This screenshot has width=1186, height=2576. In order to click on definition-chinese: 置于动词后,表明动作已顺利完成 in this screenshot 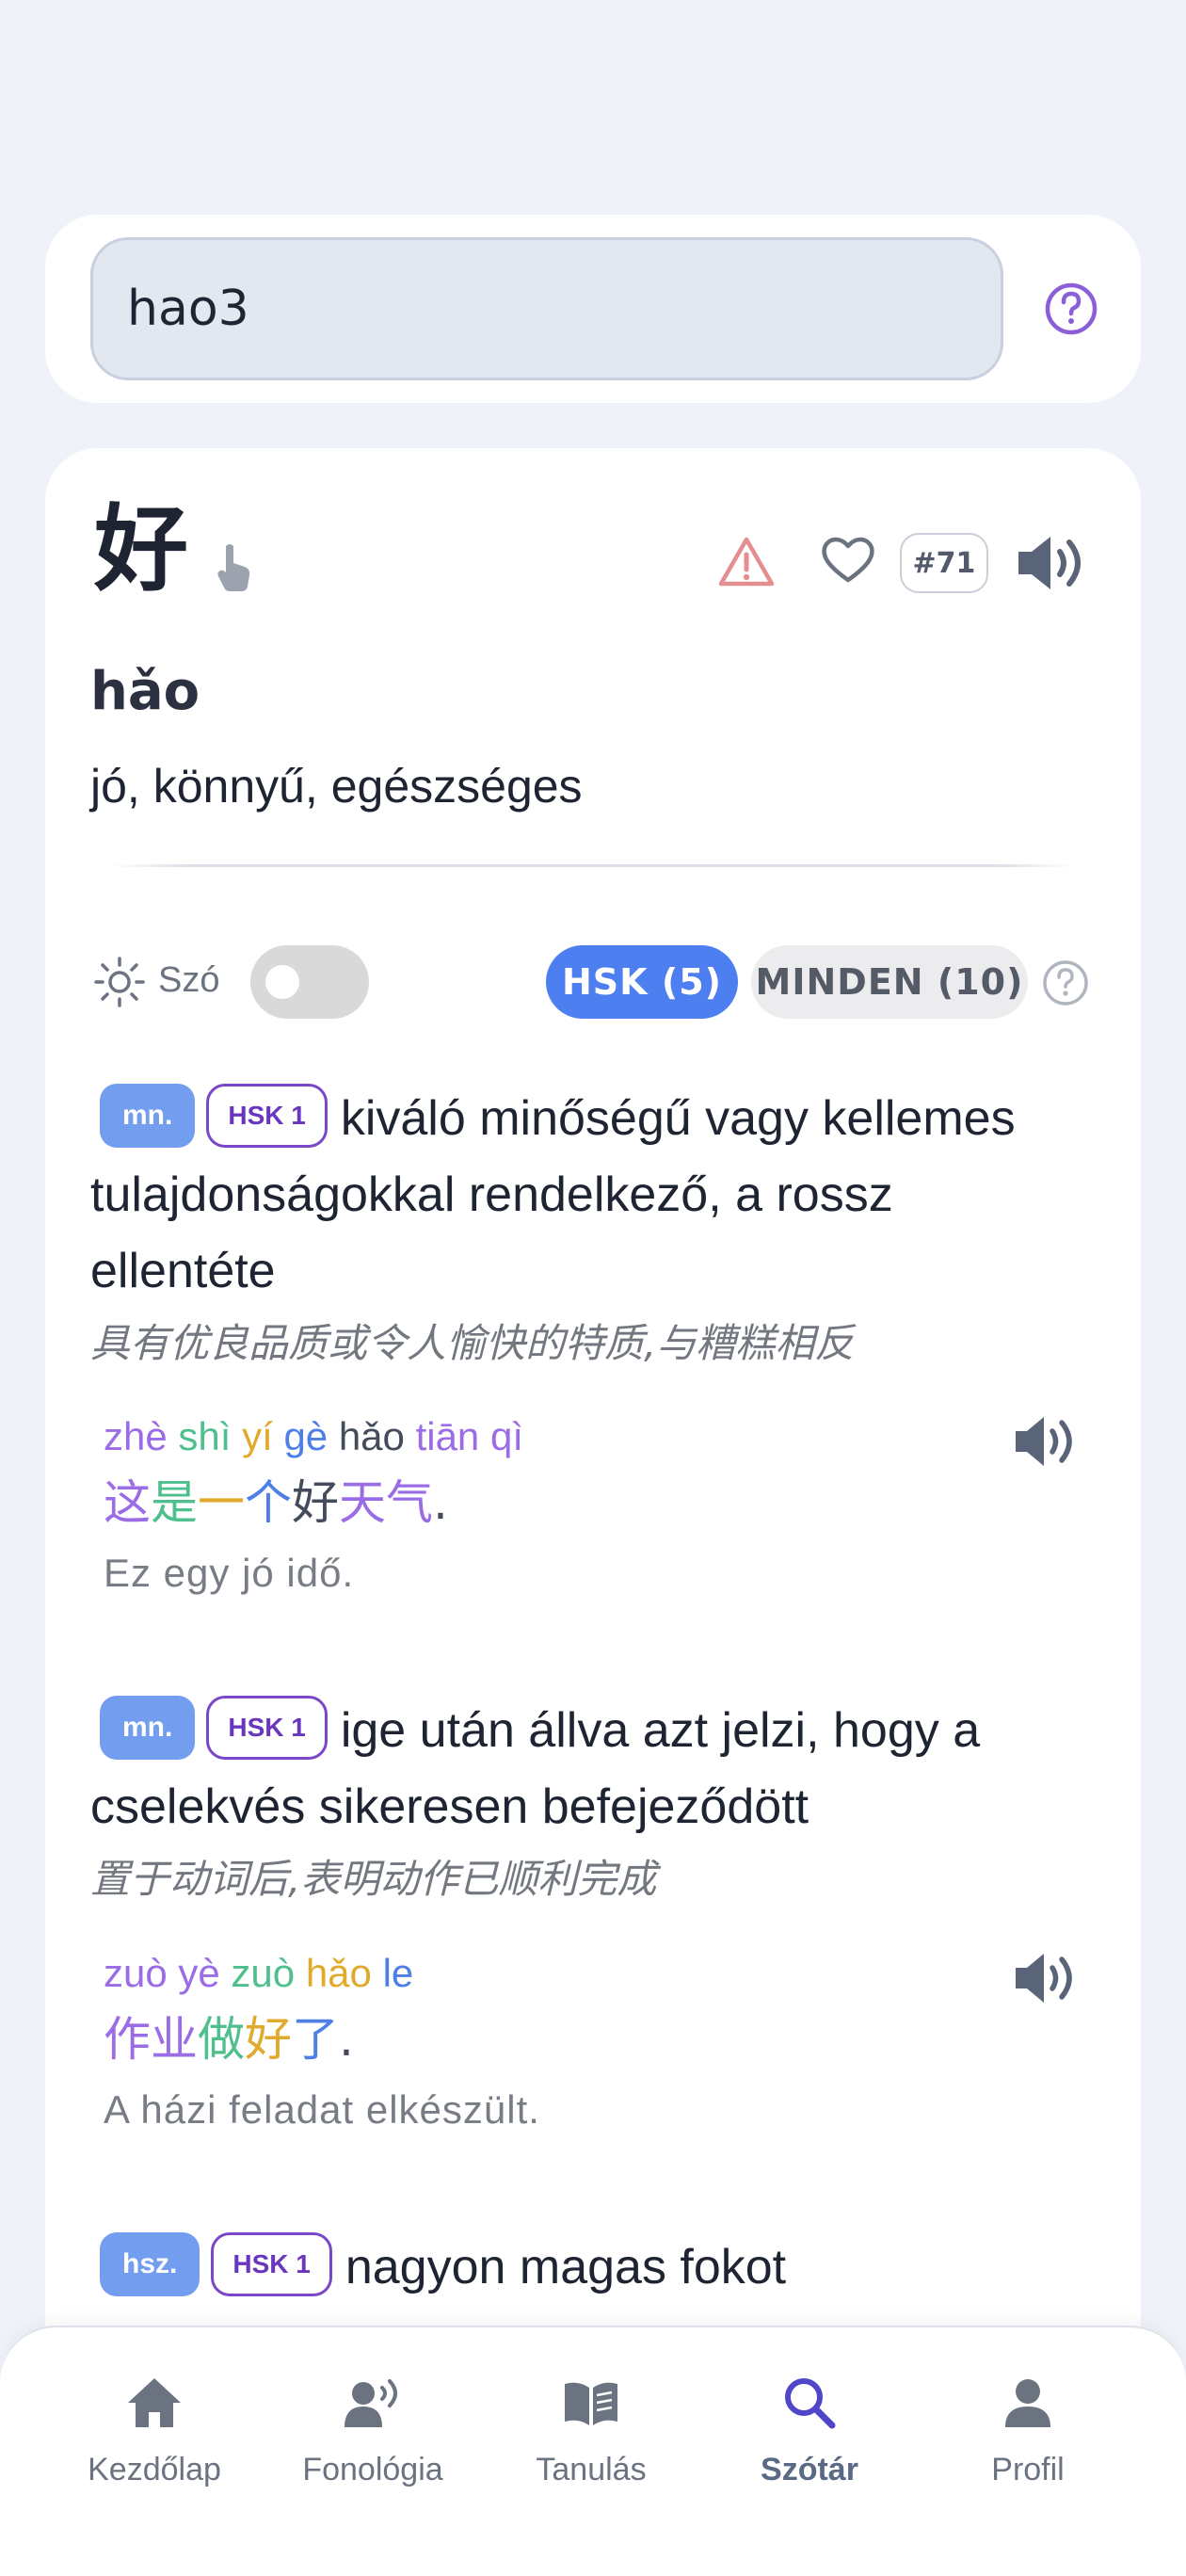, I will do `click(373, 1879)`.